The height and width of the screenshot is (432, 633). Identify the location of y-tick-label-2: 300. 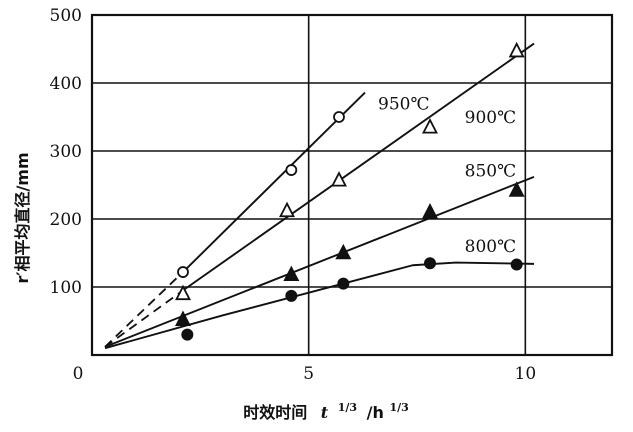
(66, 152).